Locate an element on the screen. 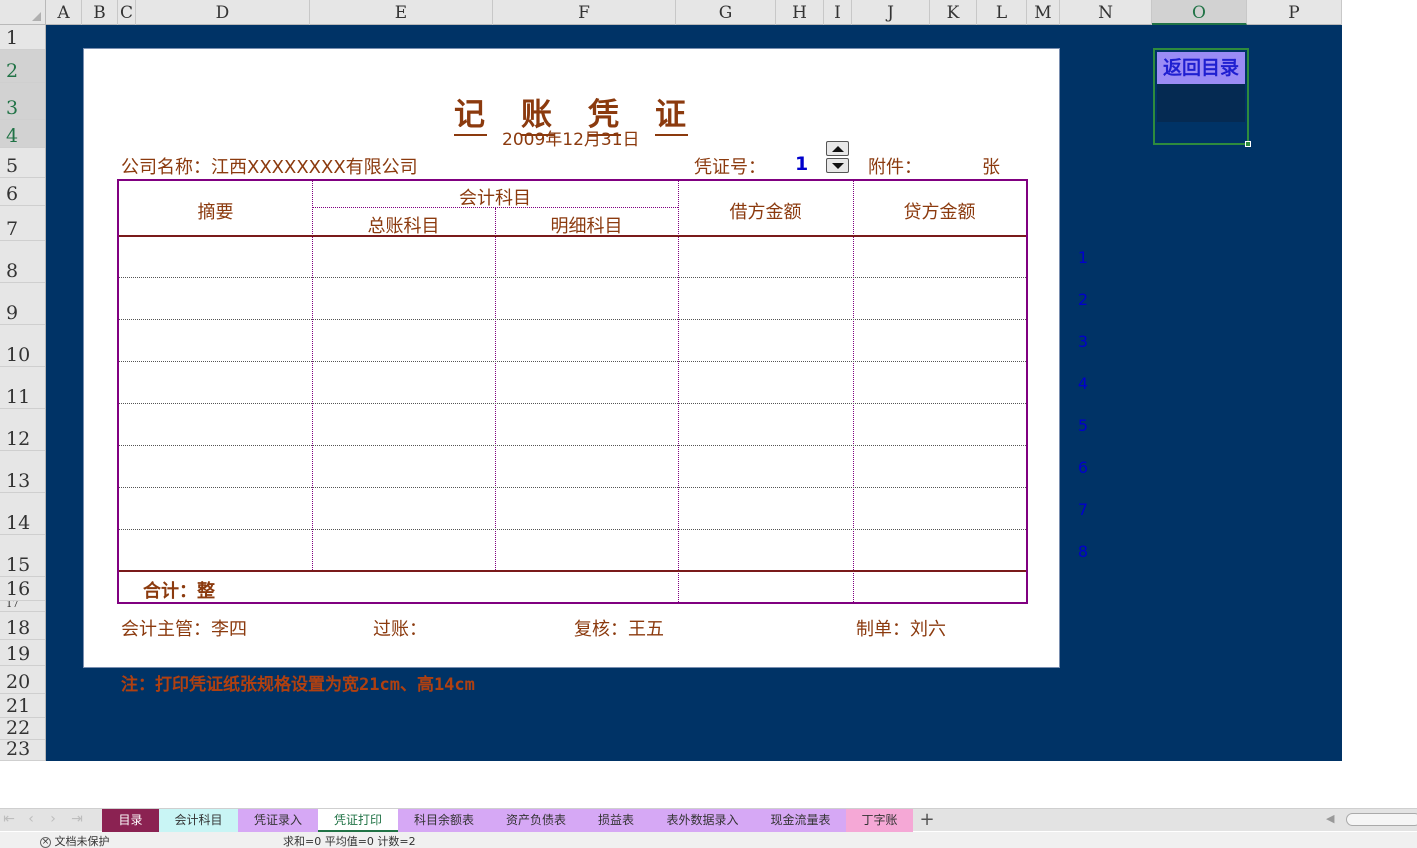 This screenshot has width=1417, height=848. voucher-row-number: 8 is located at coordinates (1083, 551).